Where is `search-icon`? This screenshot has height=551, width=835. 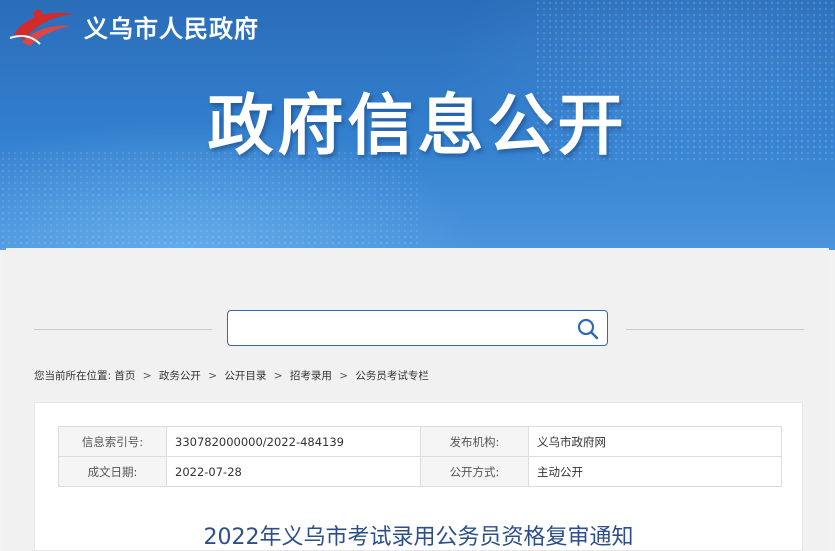
search-icon is located at coordinates (588, 329).